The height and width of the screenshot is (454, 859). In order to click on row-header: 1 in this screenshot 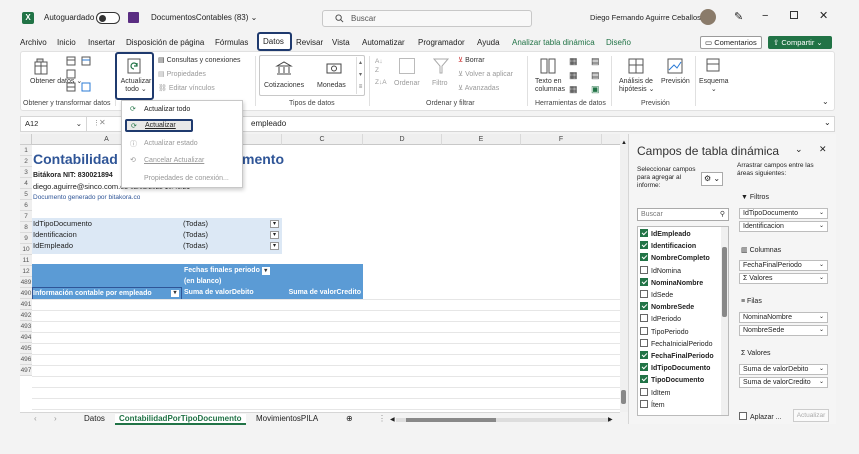, I will do `click(26, 150)`.